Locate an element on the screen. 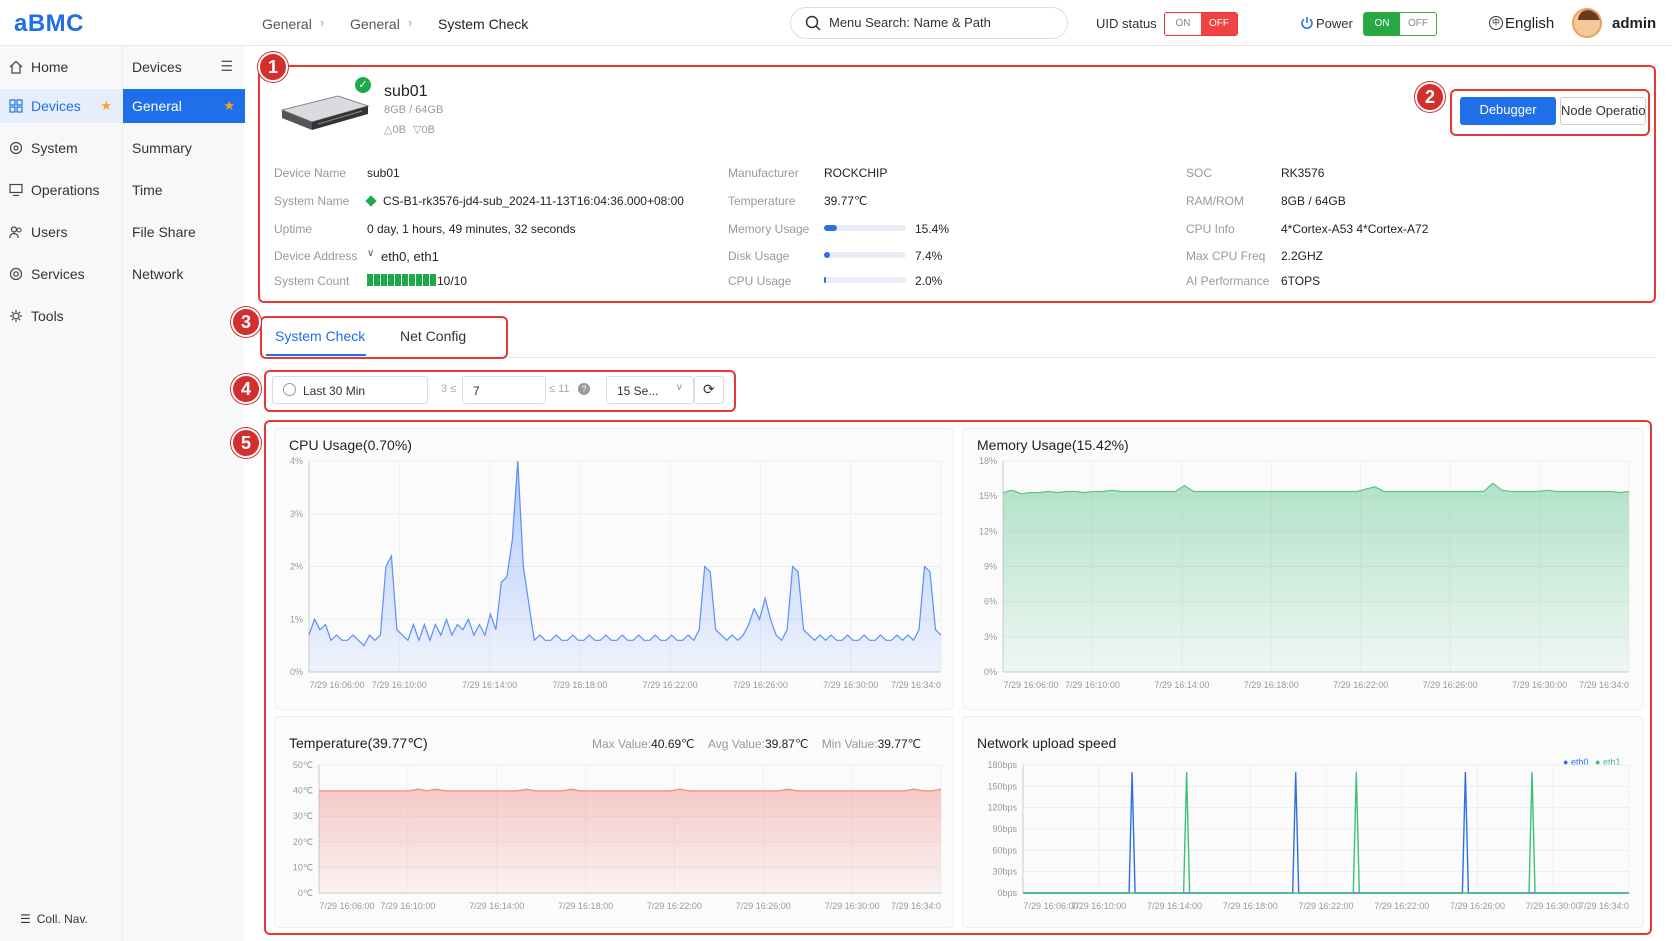  collapse-list-icon: ☰ is located at coordinates (226, 66).